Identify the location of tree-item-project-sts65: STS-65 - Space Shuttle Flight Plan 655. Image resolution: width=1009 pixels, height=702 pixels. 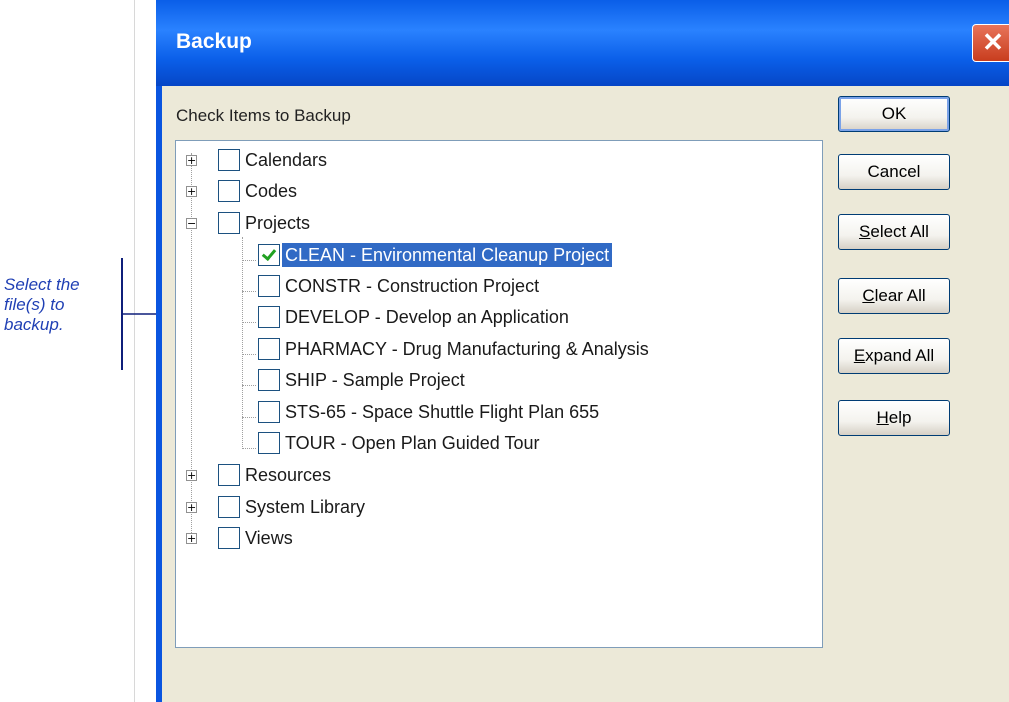
(496, 413).